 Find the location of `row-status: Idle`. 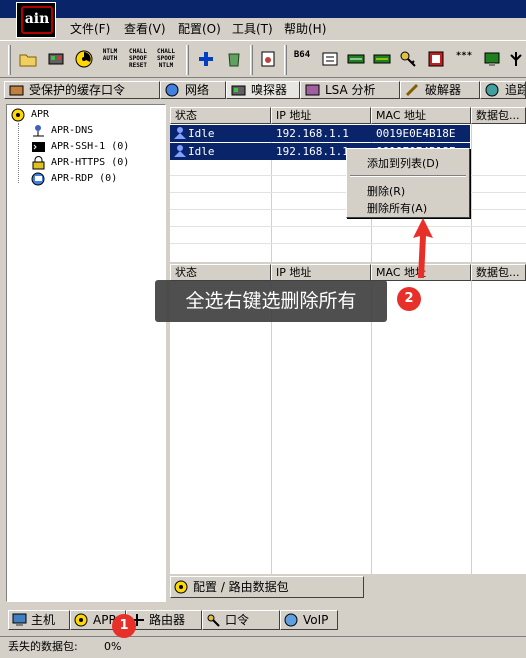

row-status: Idle is located at coordinates (201, 151).